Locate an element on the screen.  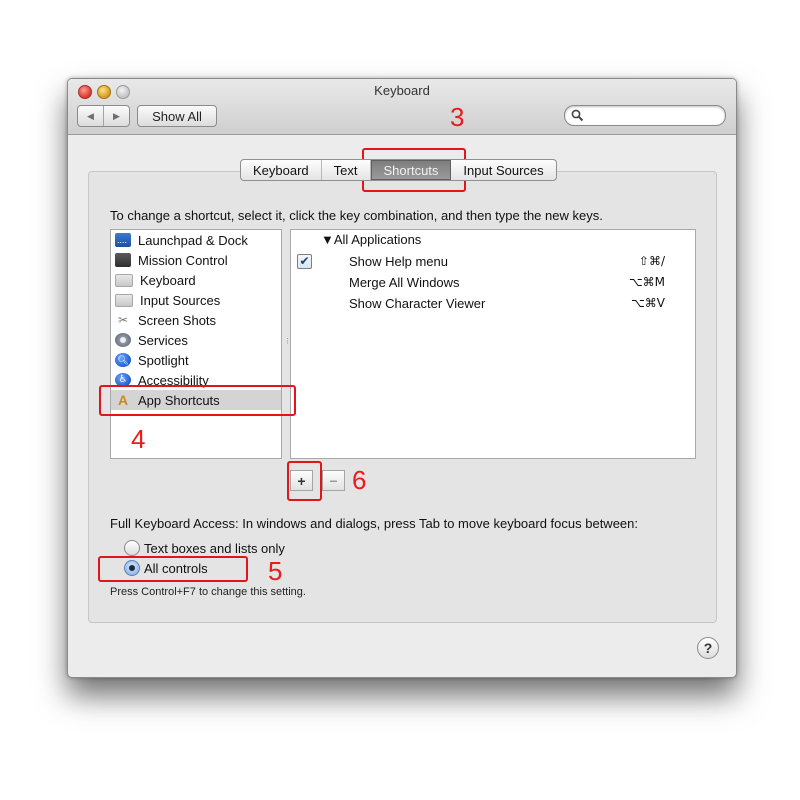
search-field is located at coordinates (645, 115).